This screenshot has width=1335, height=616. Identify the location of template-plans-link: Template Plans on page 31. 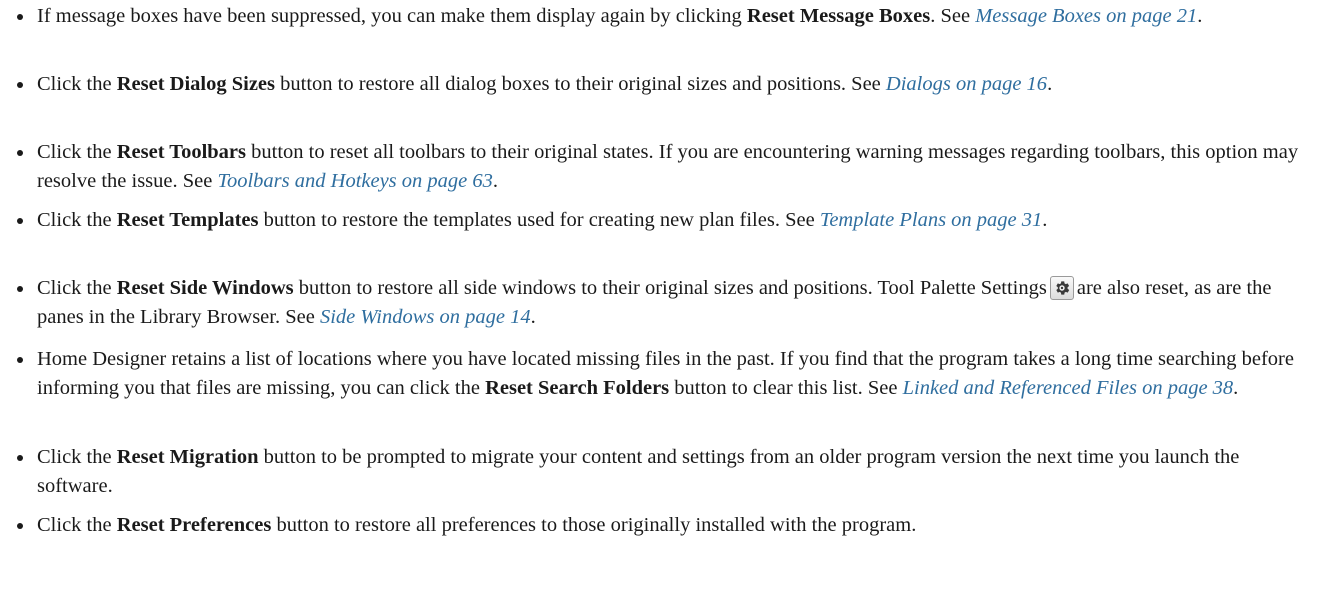
(931, 220).